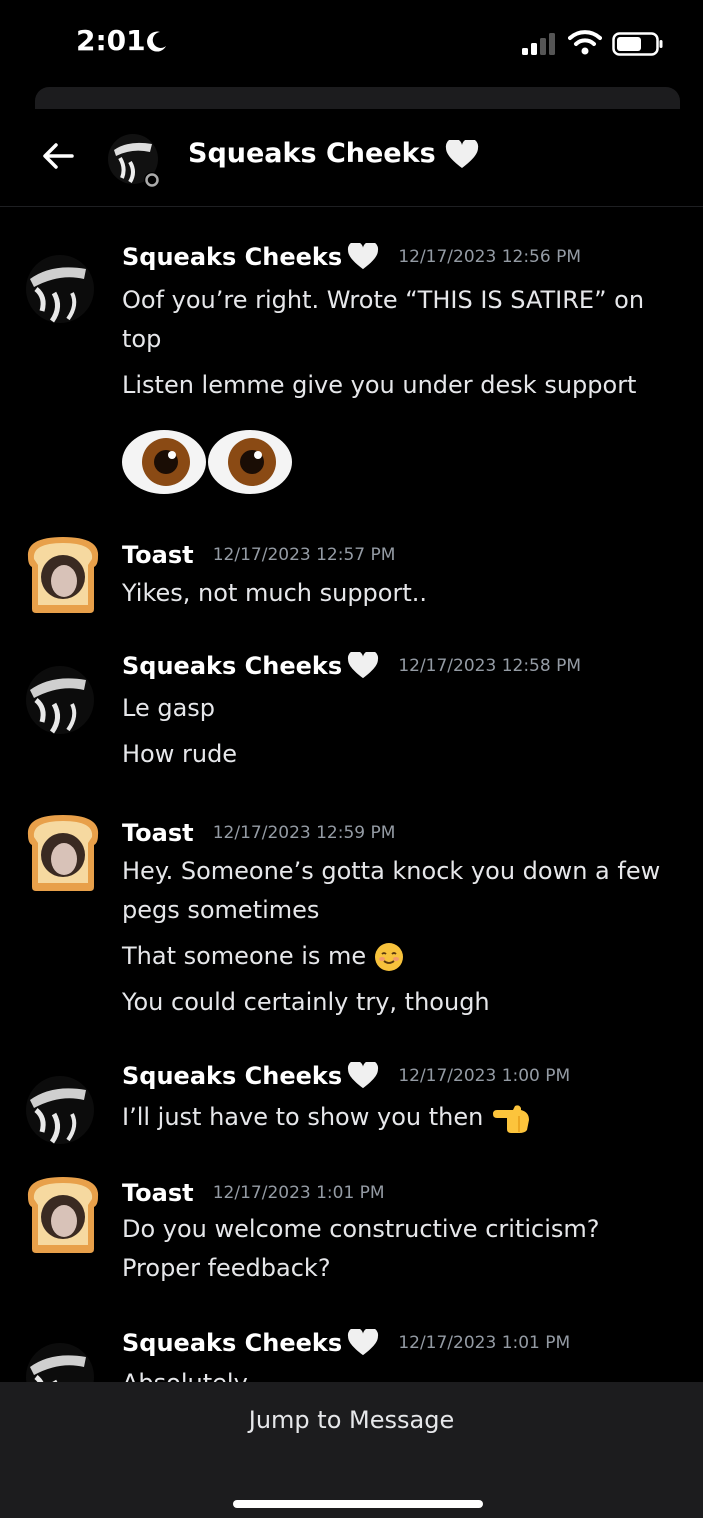  What do you see at coordinates (185, 1375) in the screenshot?
I see `message-text: Absolutely` at bounding box center [185, 1375].